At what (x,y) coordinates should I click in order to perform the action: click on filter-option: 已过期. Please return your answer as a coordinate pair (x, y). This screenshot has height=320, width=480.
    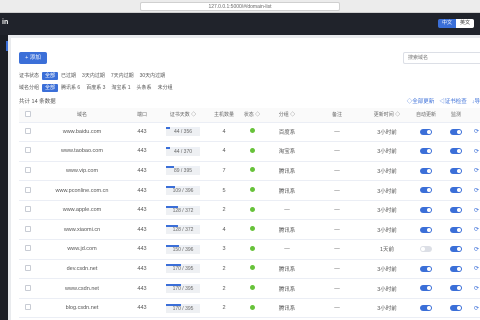
    Looking at the image, I should click on (68, 76).